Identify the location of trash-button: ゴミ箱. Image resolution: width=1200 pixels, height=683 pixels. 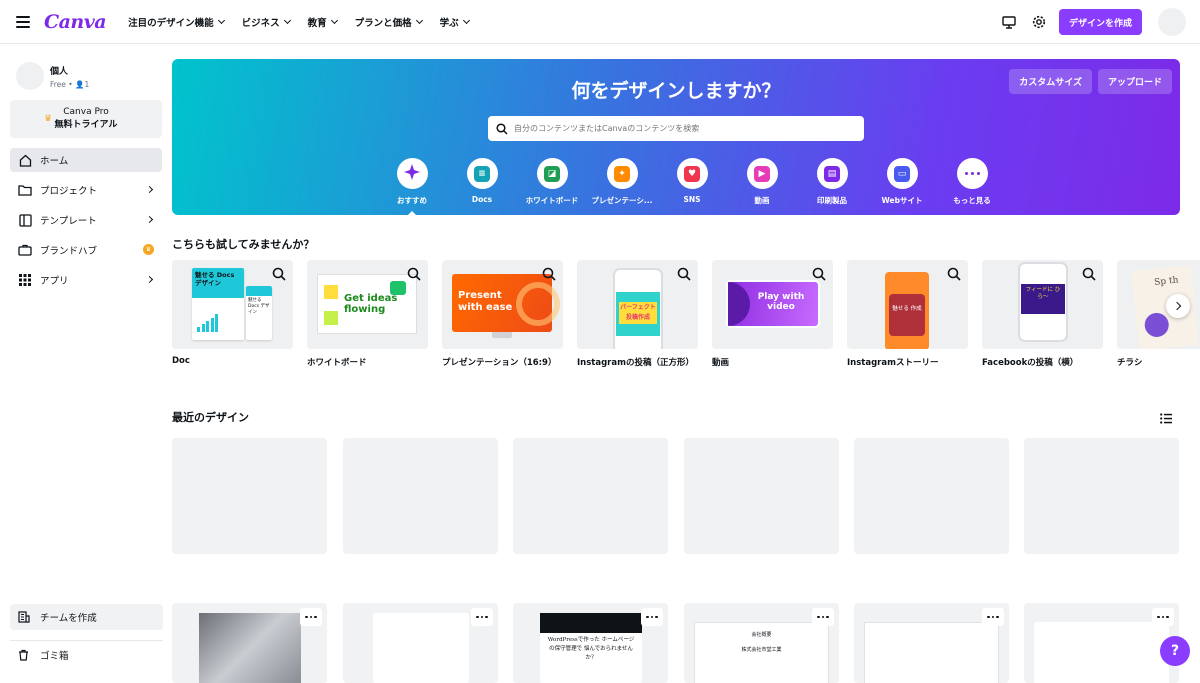
(86, 652).